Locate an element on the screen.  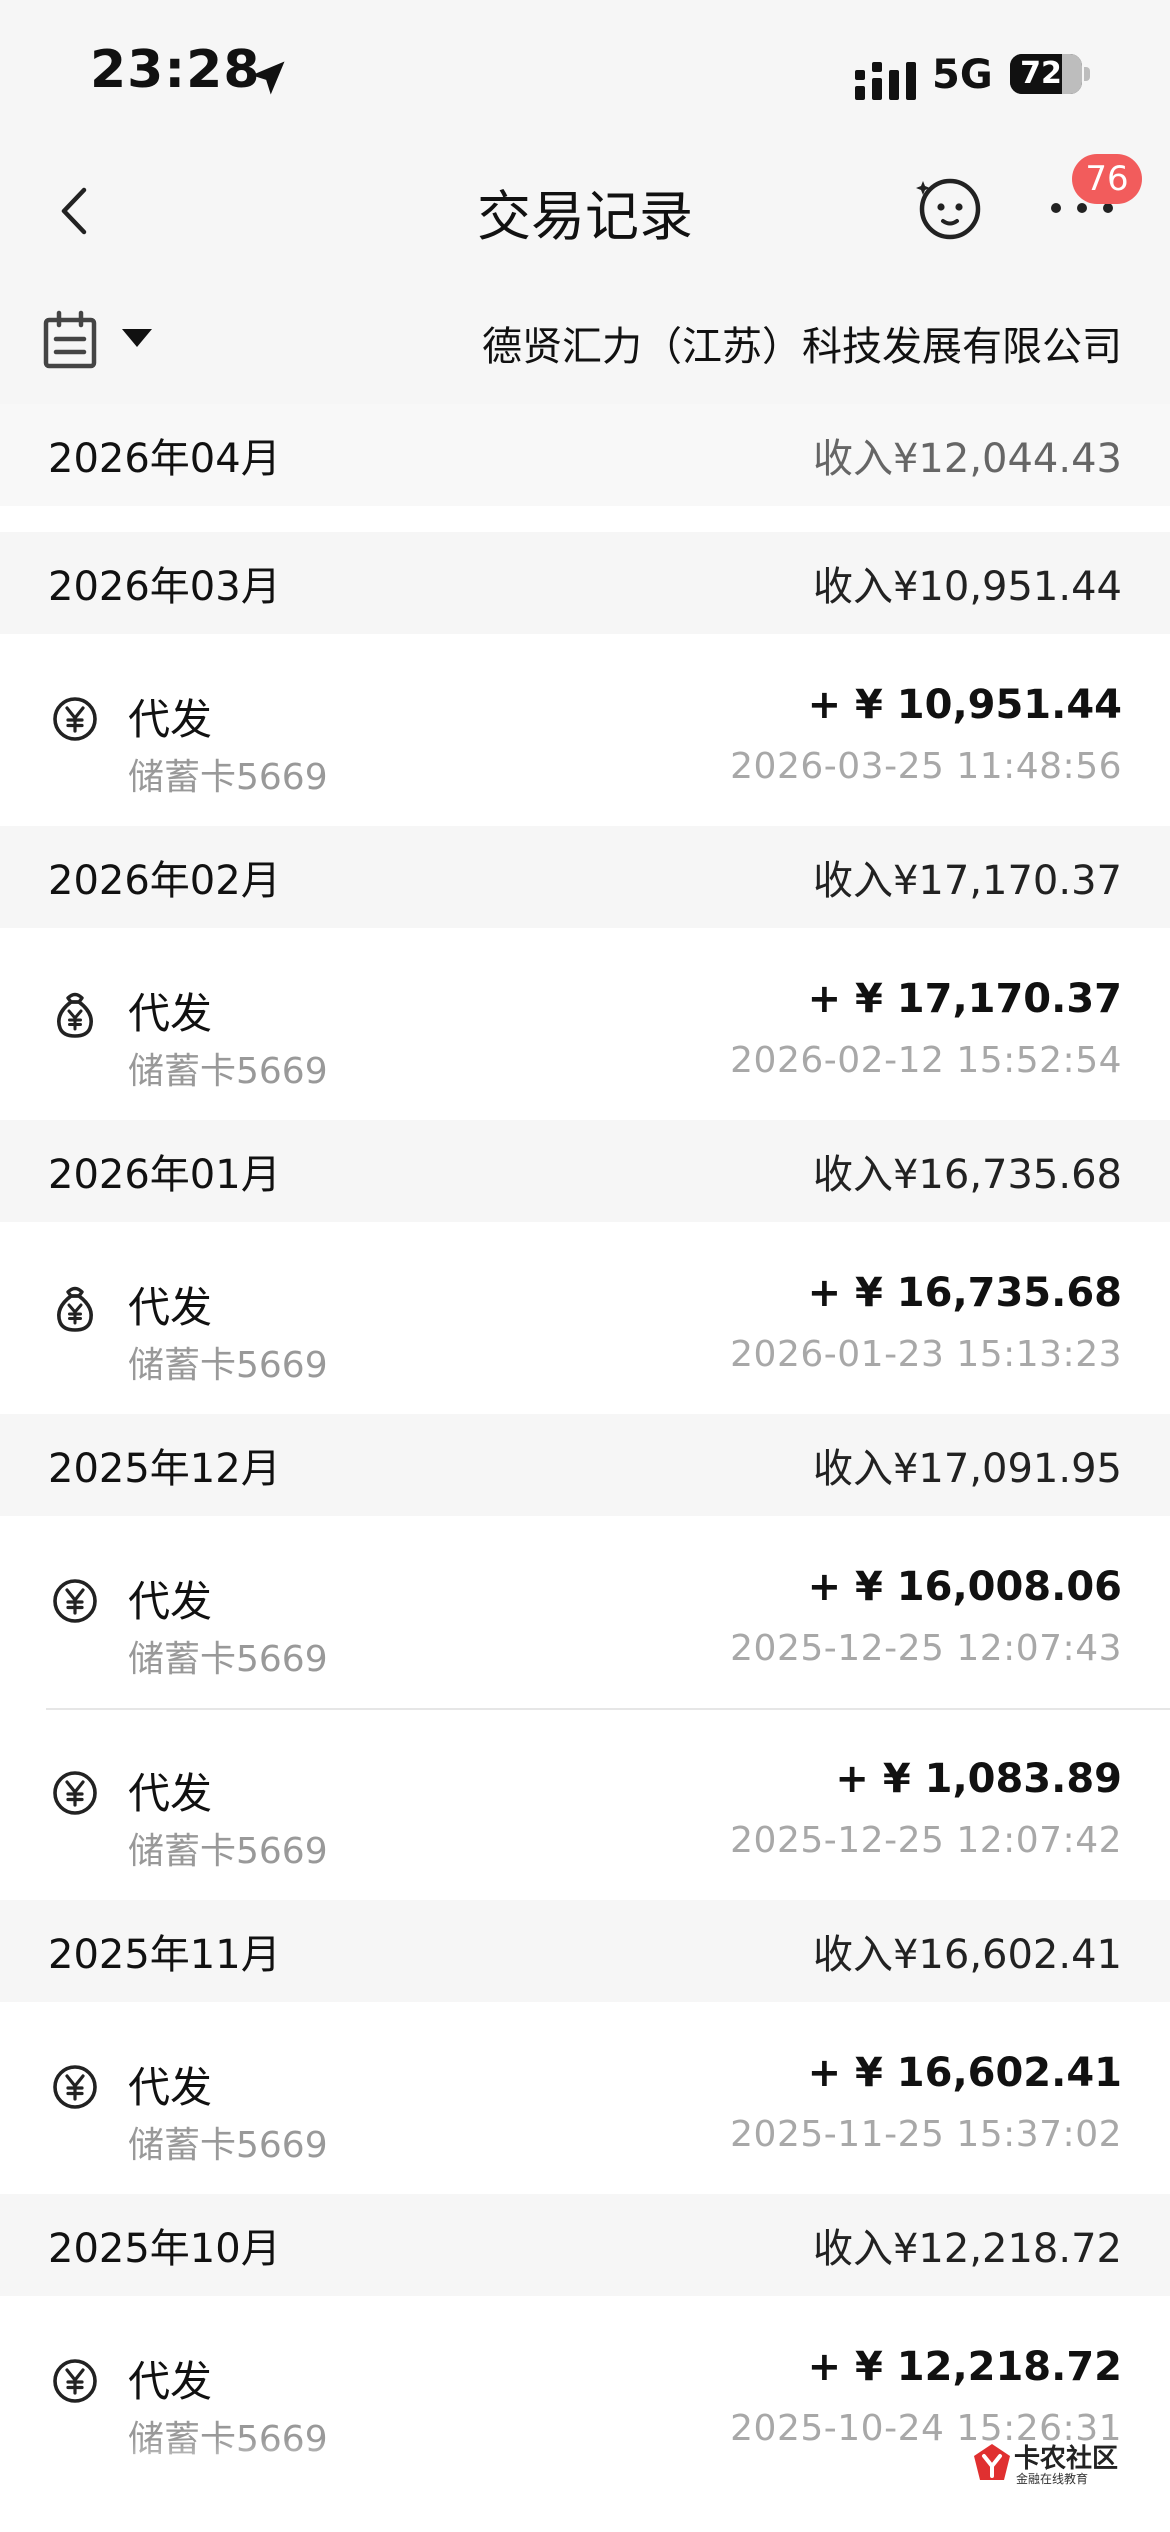
transaction-amount: + ¥ 16,008.06 is located at coordinates (964, 1587).